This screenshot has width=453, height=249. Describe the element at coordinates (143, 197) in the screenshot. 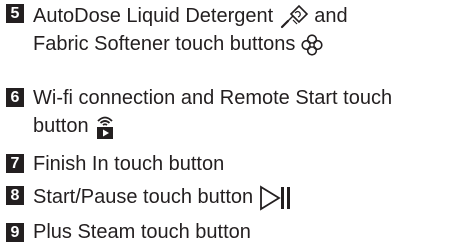

I see `item-text: Start/Pause touch button` at that location.